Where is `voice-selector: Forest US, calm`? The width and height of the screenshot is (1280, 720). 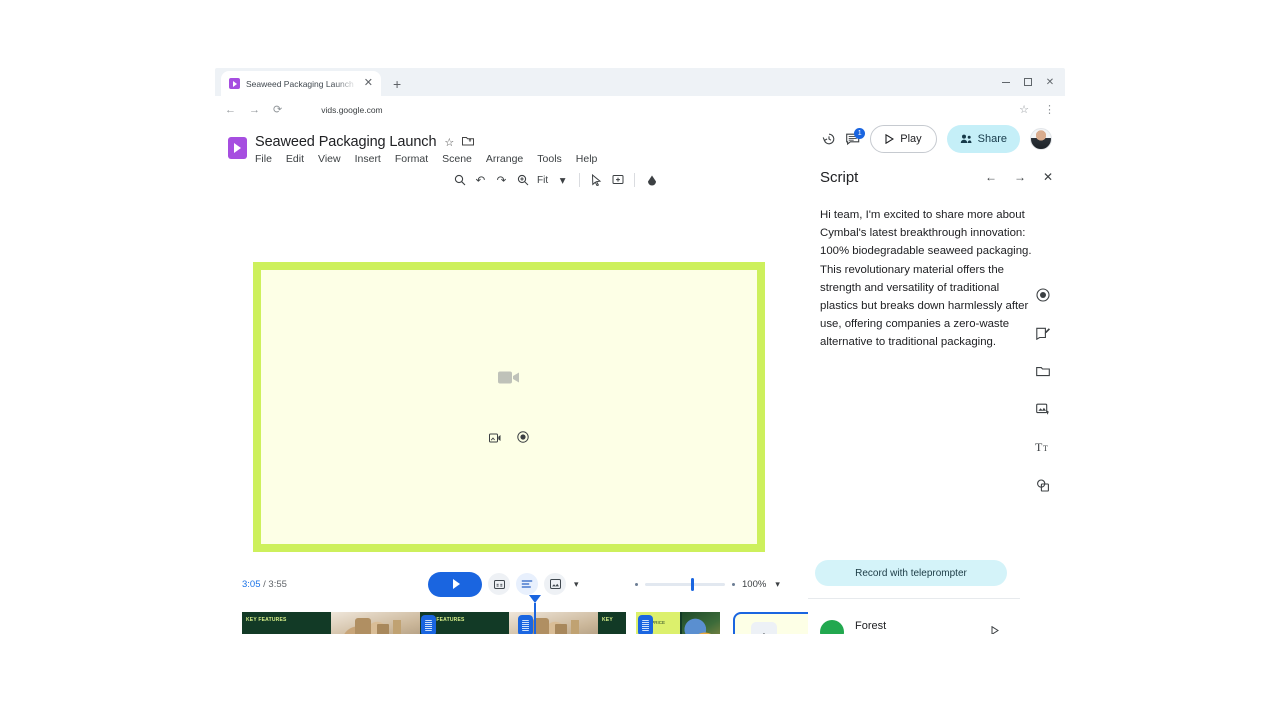
voice-selector: Forest US, calm is located at coordinates (911, 623).